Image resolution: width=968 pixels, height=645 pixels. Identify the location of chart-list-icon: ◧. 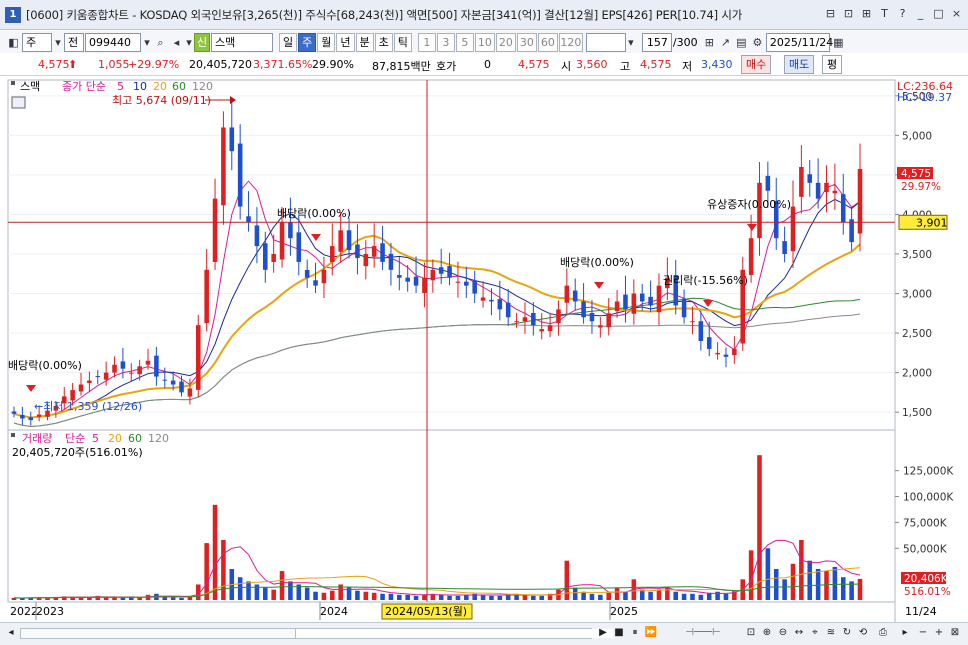
(13, 42).